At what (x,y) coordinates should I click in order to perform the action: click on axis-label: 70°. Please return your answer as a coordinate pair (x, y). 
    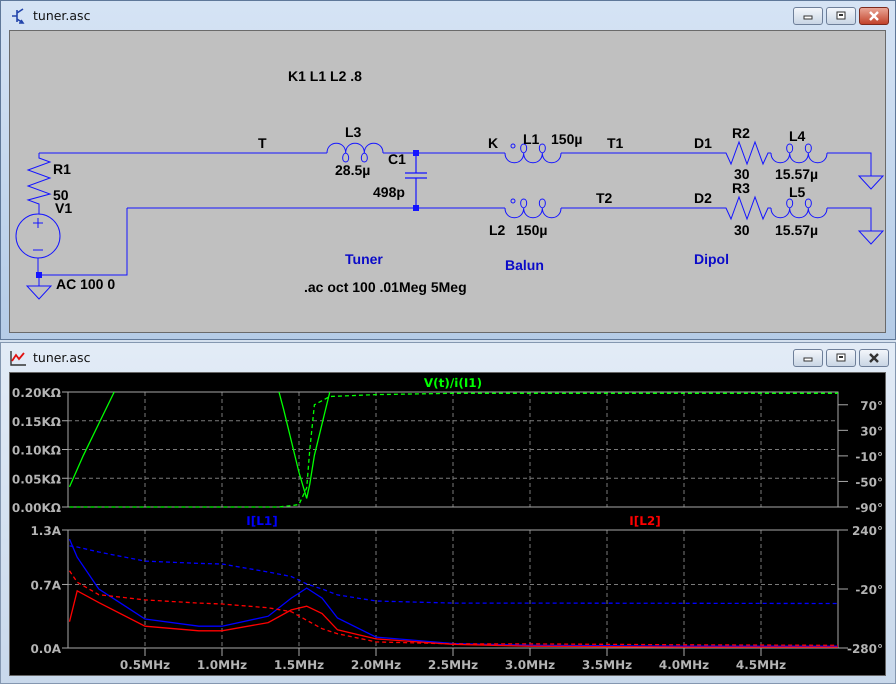
    Looking at the image, I should click on (871, 405).